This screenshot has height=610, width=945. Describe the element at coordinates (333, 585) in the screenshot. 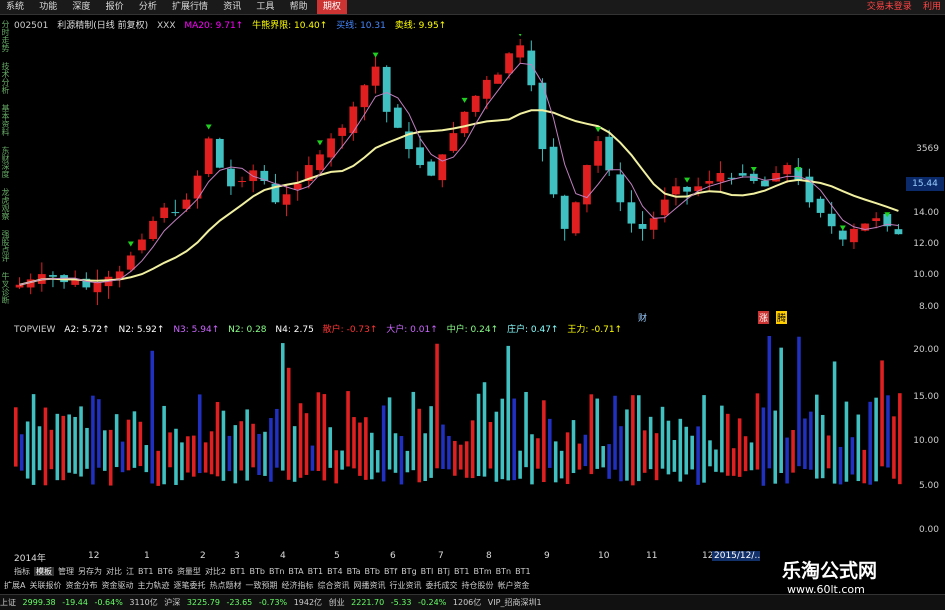

I see `extension-tab: 综合资讯` at that location.